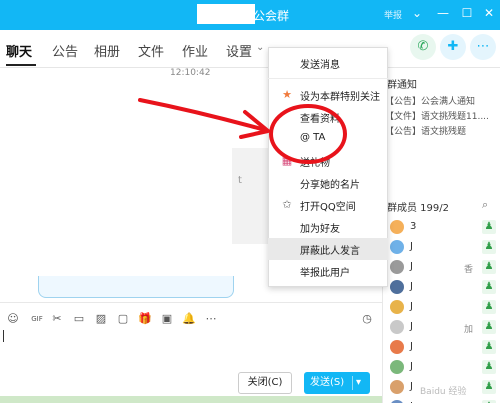  I want to click on menu-item-label: 打开QQ空间, so click(328, 207).